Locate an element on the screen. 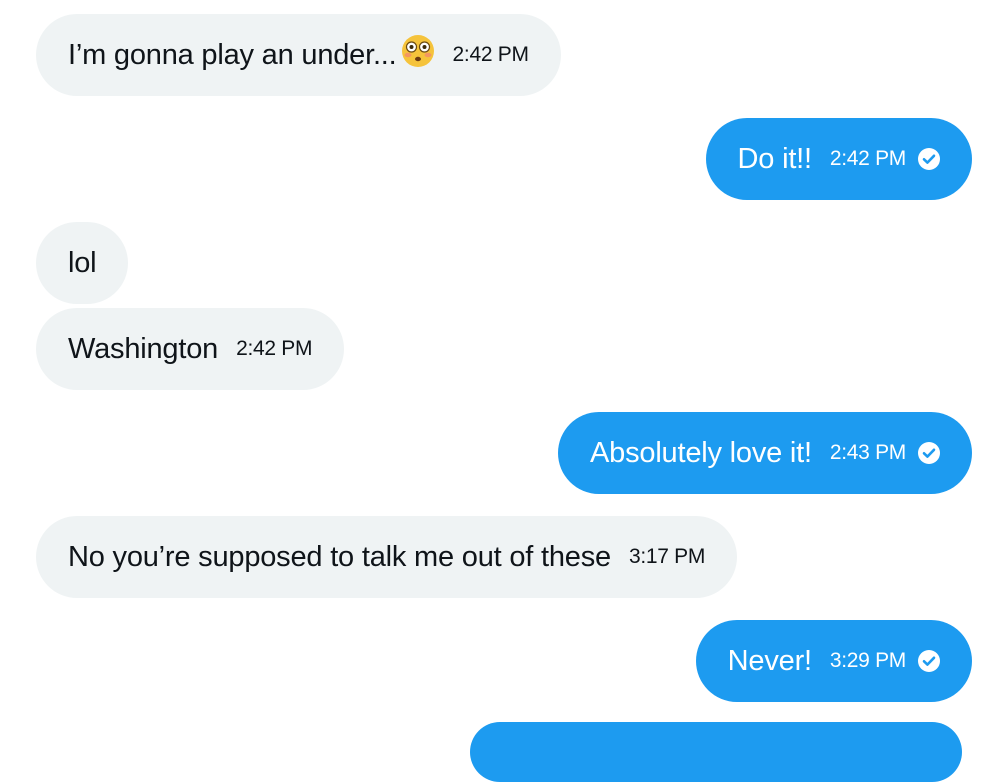  message-text: lol is located at coordinates (82, 262).